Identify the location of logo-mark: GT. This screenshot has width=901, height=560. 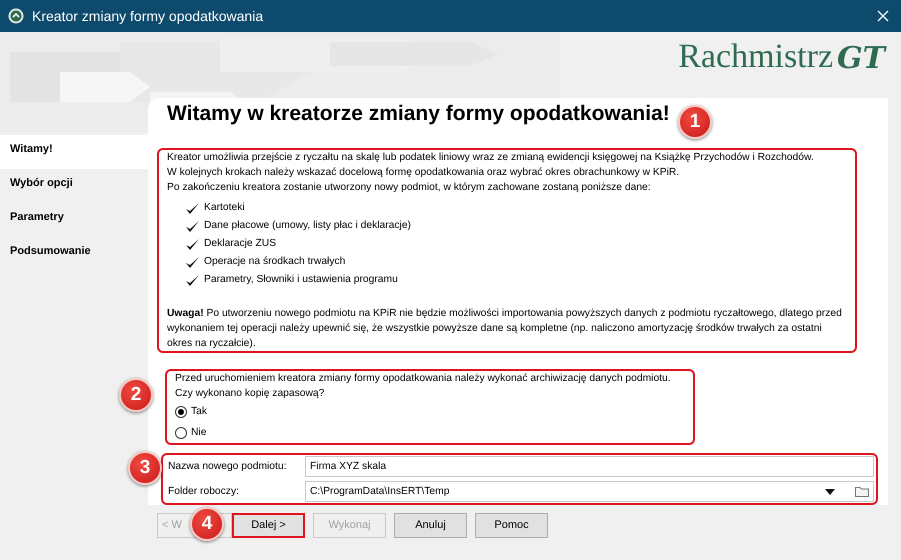
(861, 59).